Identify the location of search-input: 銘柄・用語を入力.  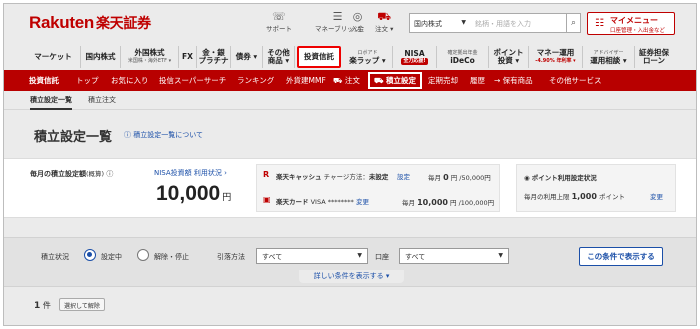
(518, 23).